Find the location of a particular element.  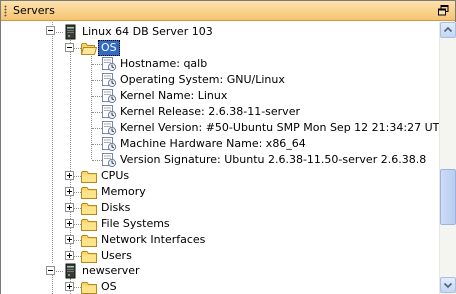

tree-node-label: newserver is located at coordinates (111, 270).